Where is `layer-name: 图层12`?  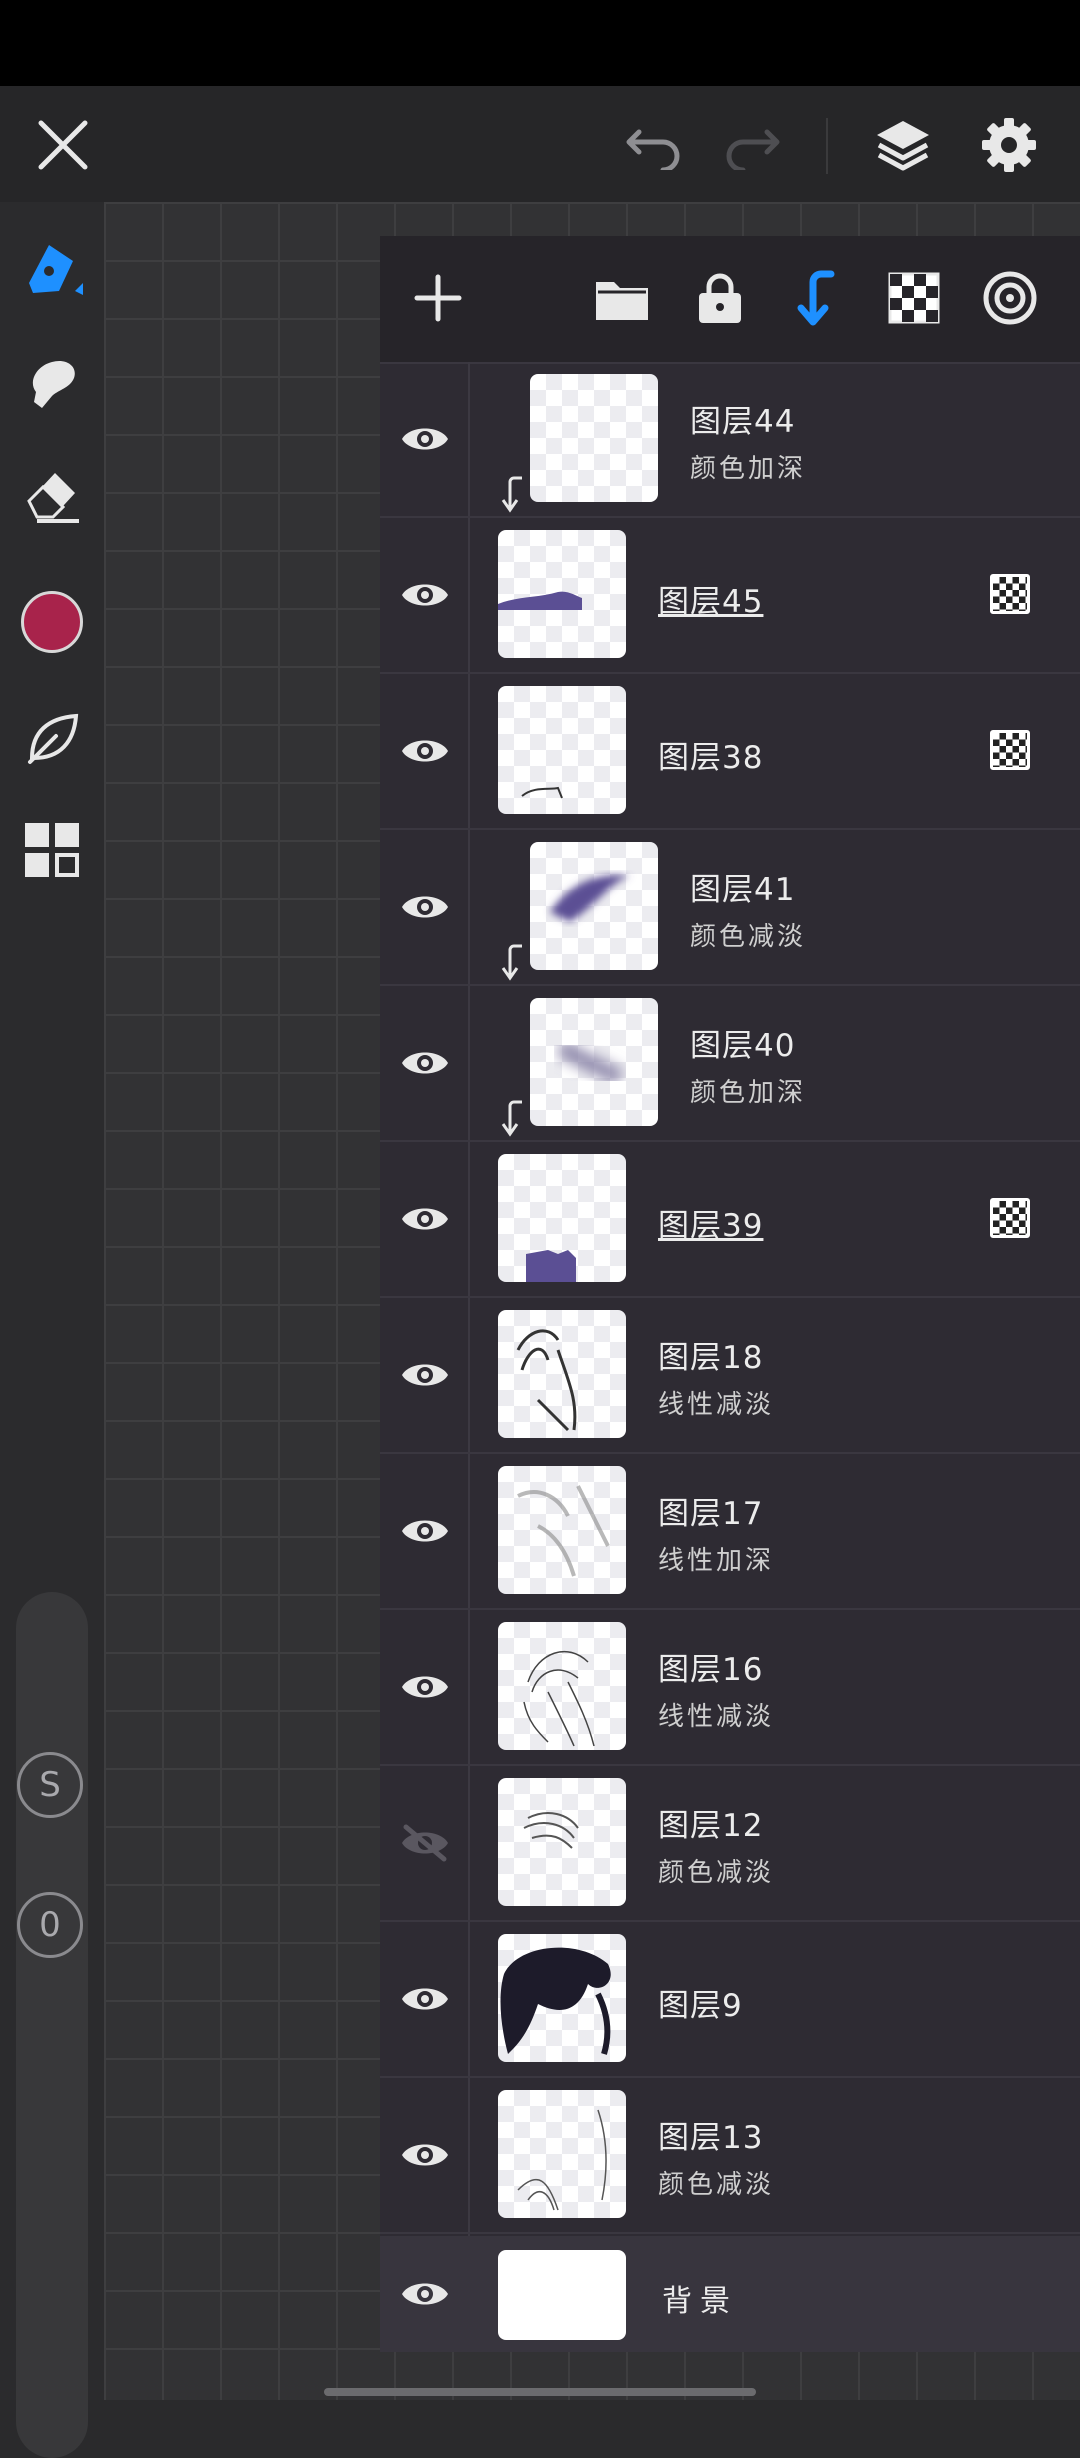
layer-name: 图层12 is located at coordinates (711, 1826).